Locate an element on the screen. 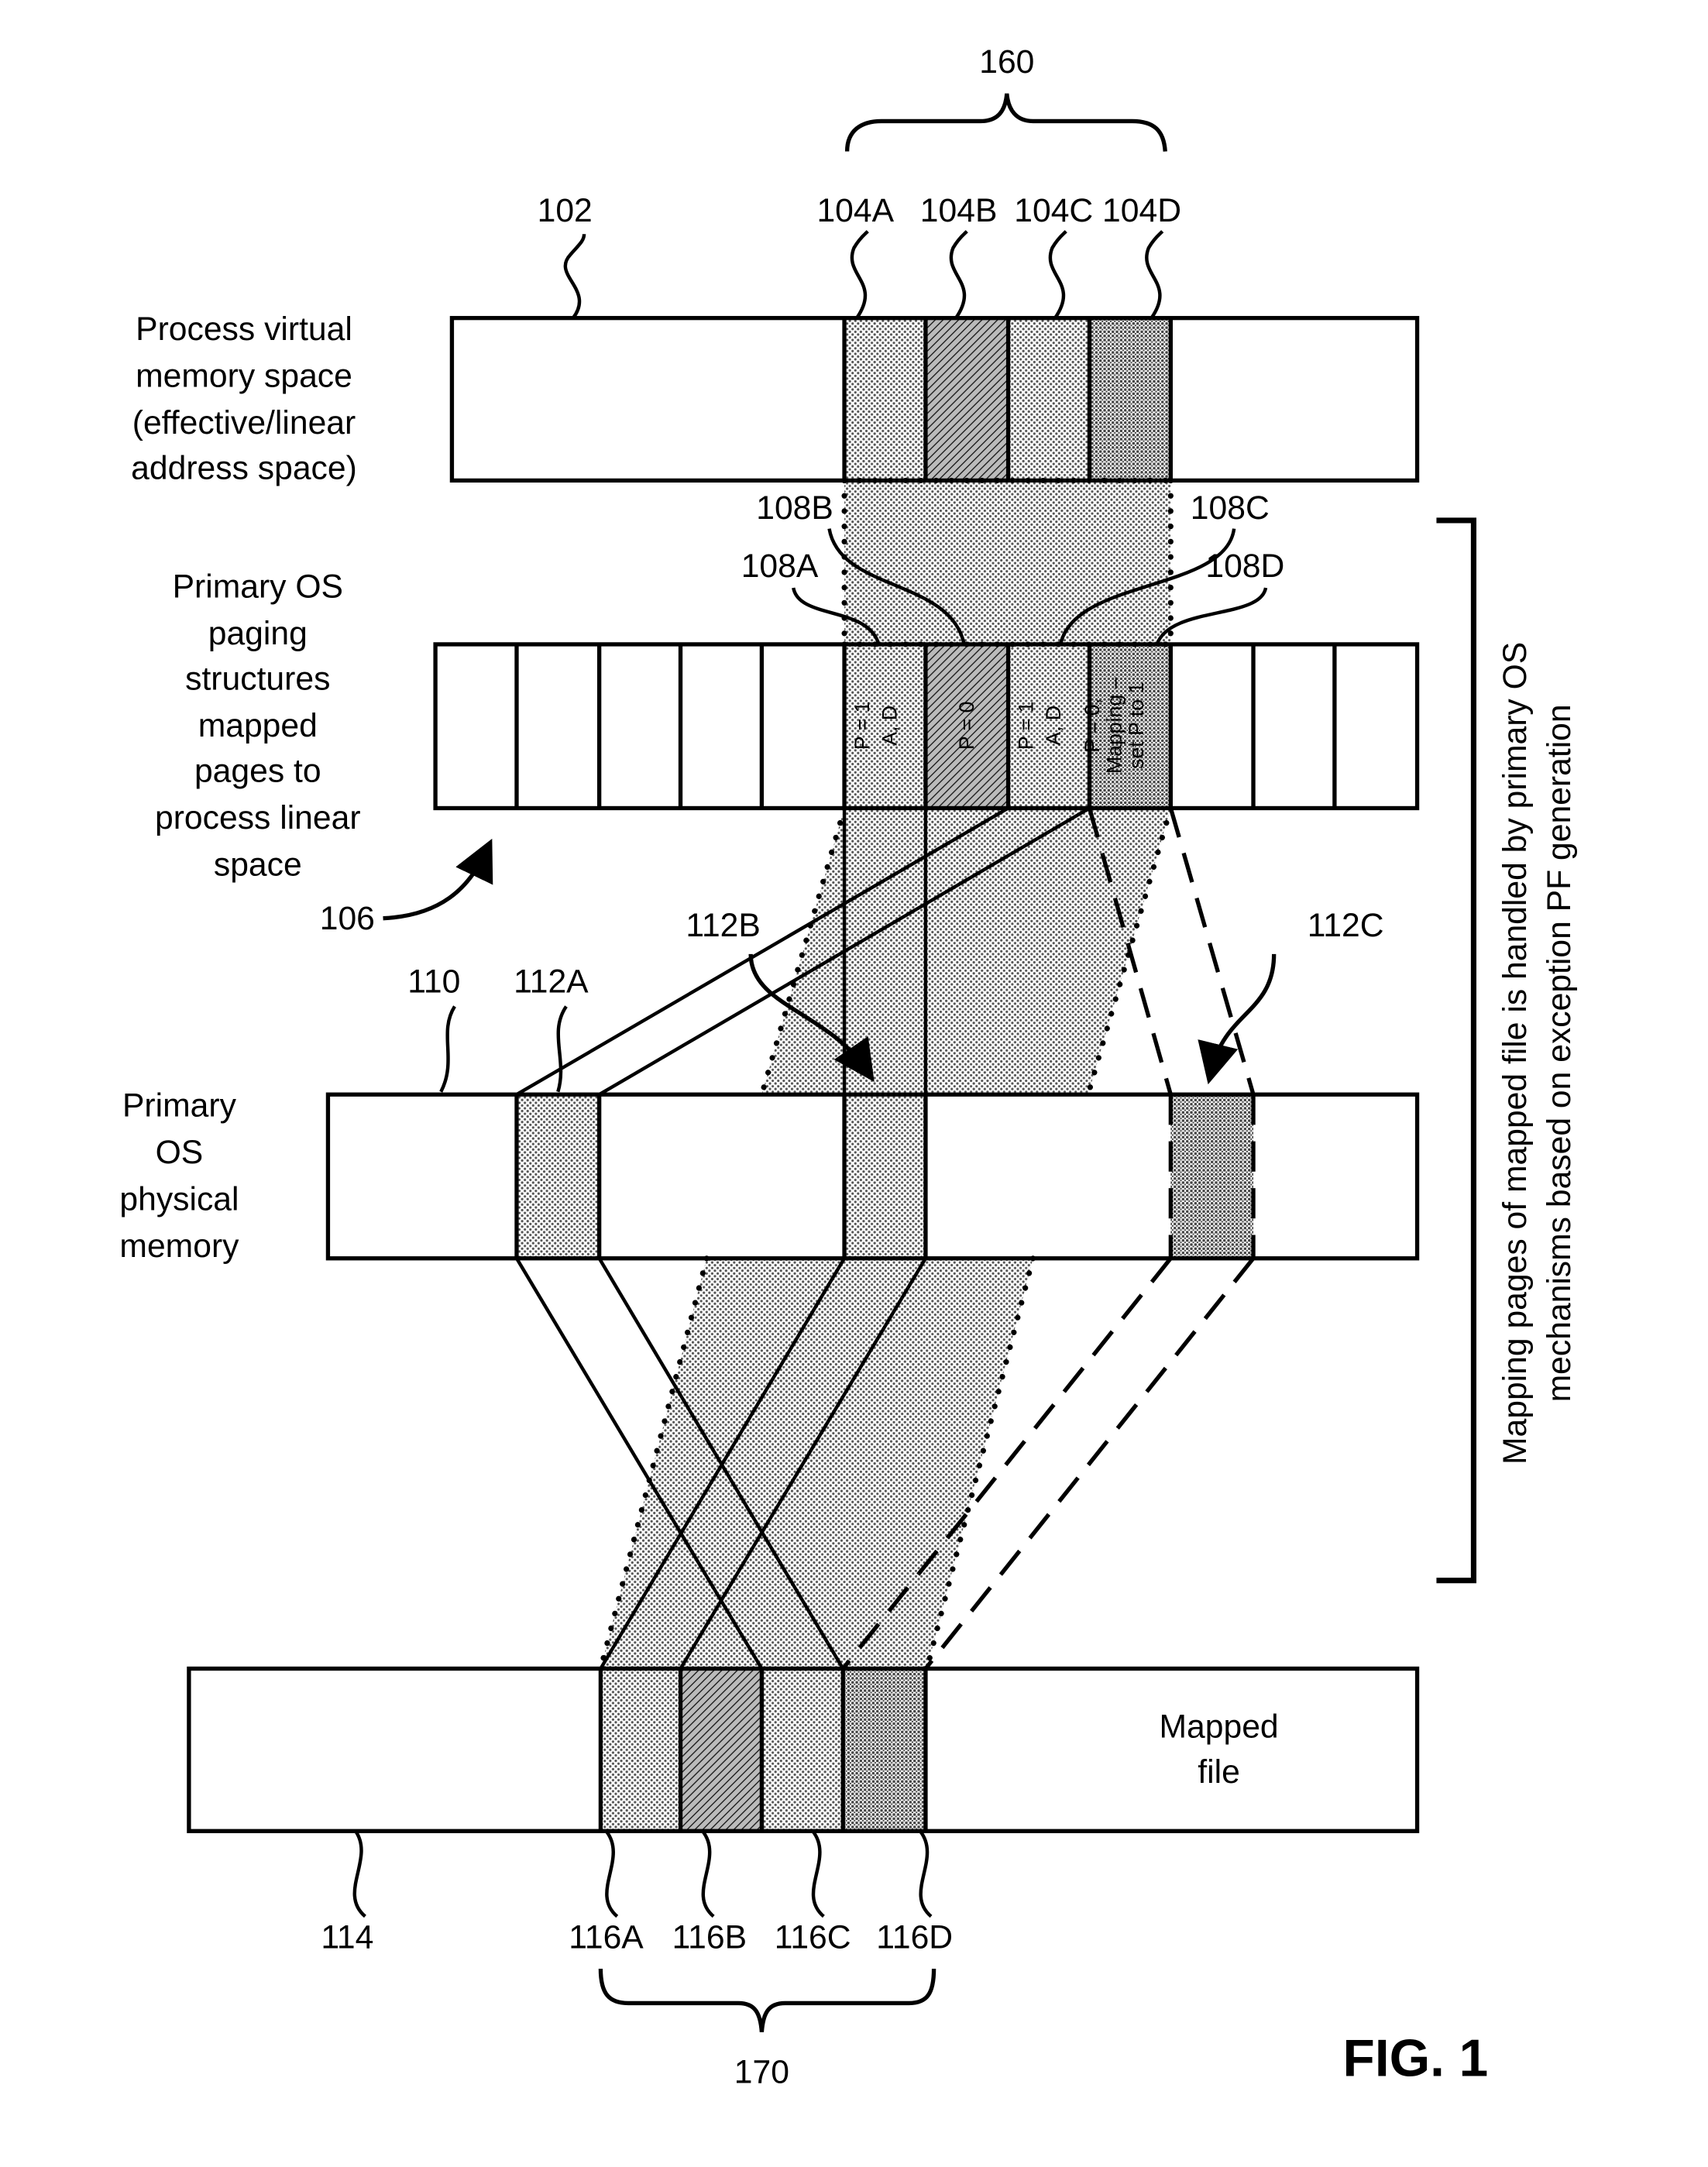  virtual-label-4: address space) is located at coordinates (244, 468).